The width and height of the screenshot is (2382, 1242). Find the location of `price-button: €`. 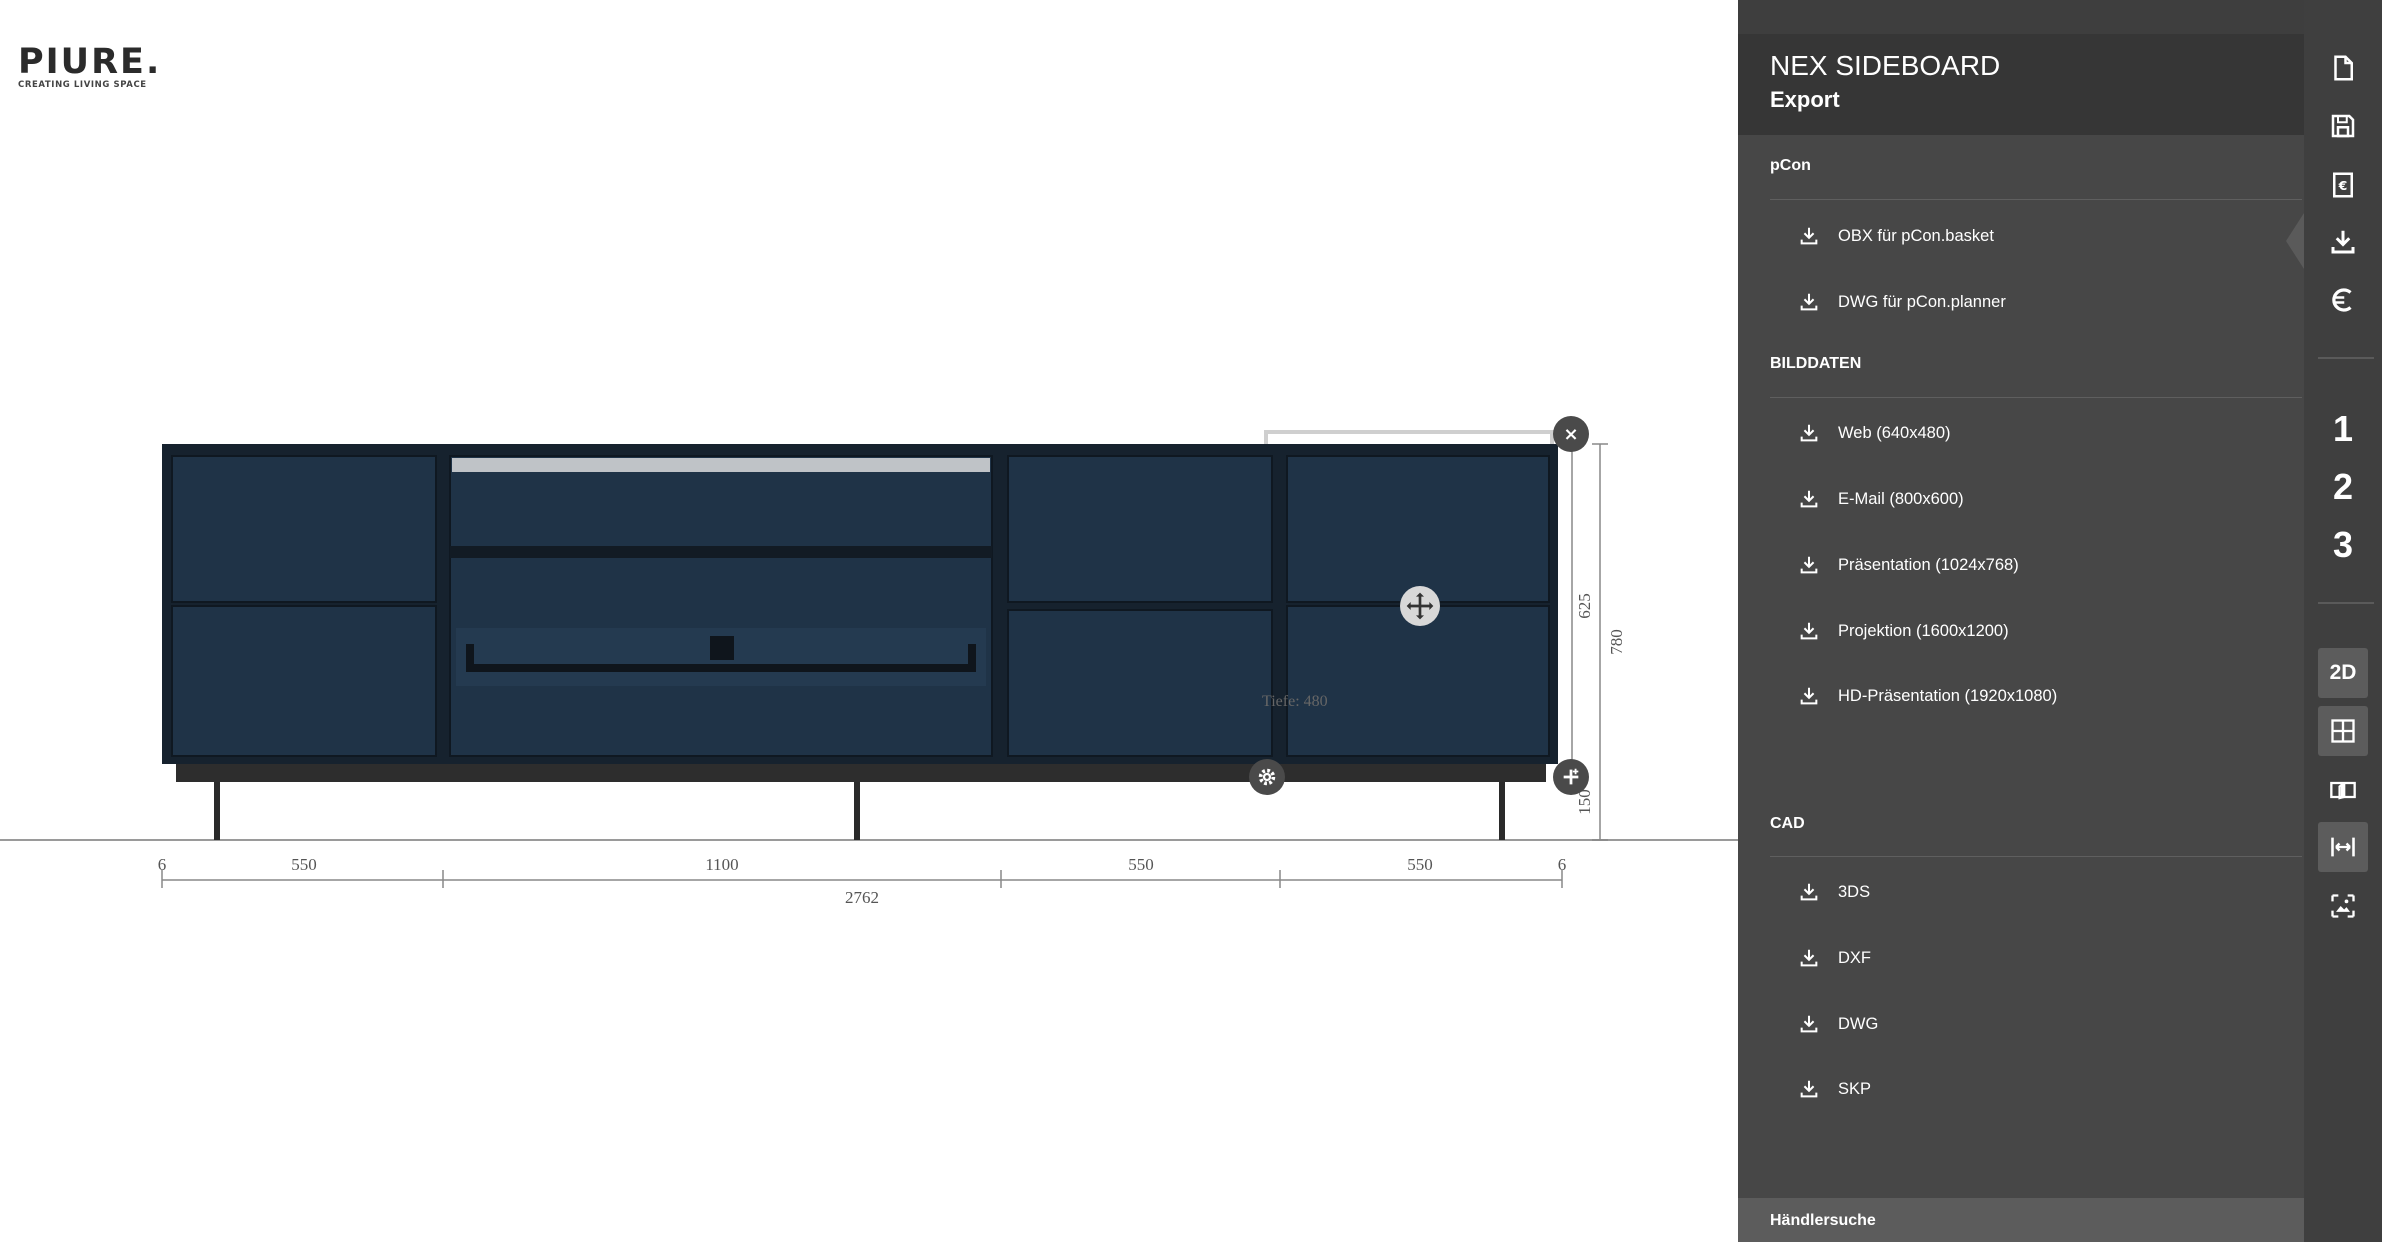

price-button: € is located at coordinates (2343, 185).